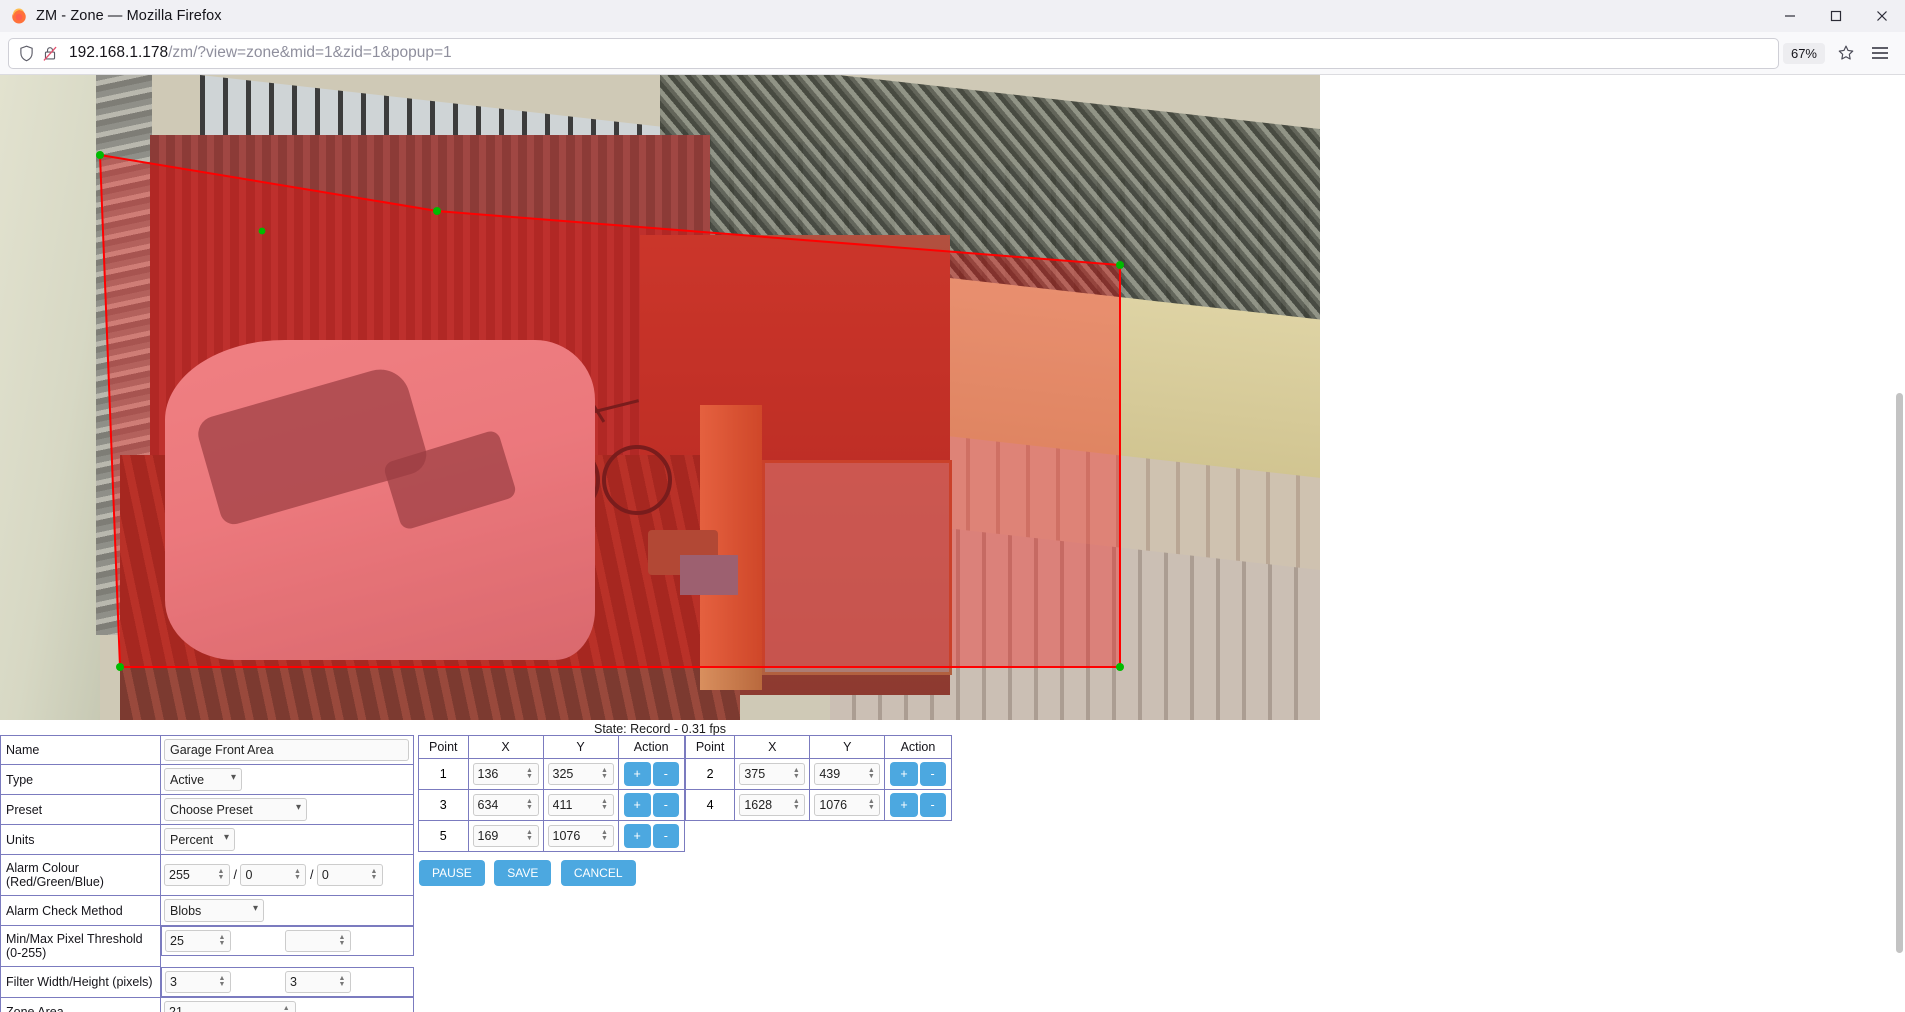  I want to click on cell-alarm-colour-value: ▲▼ / ▲▼ / ▲▼, so click(287, 875).